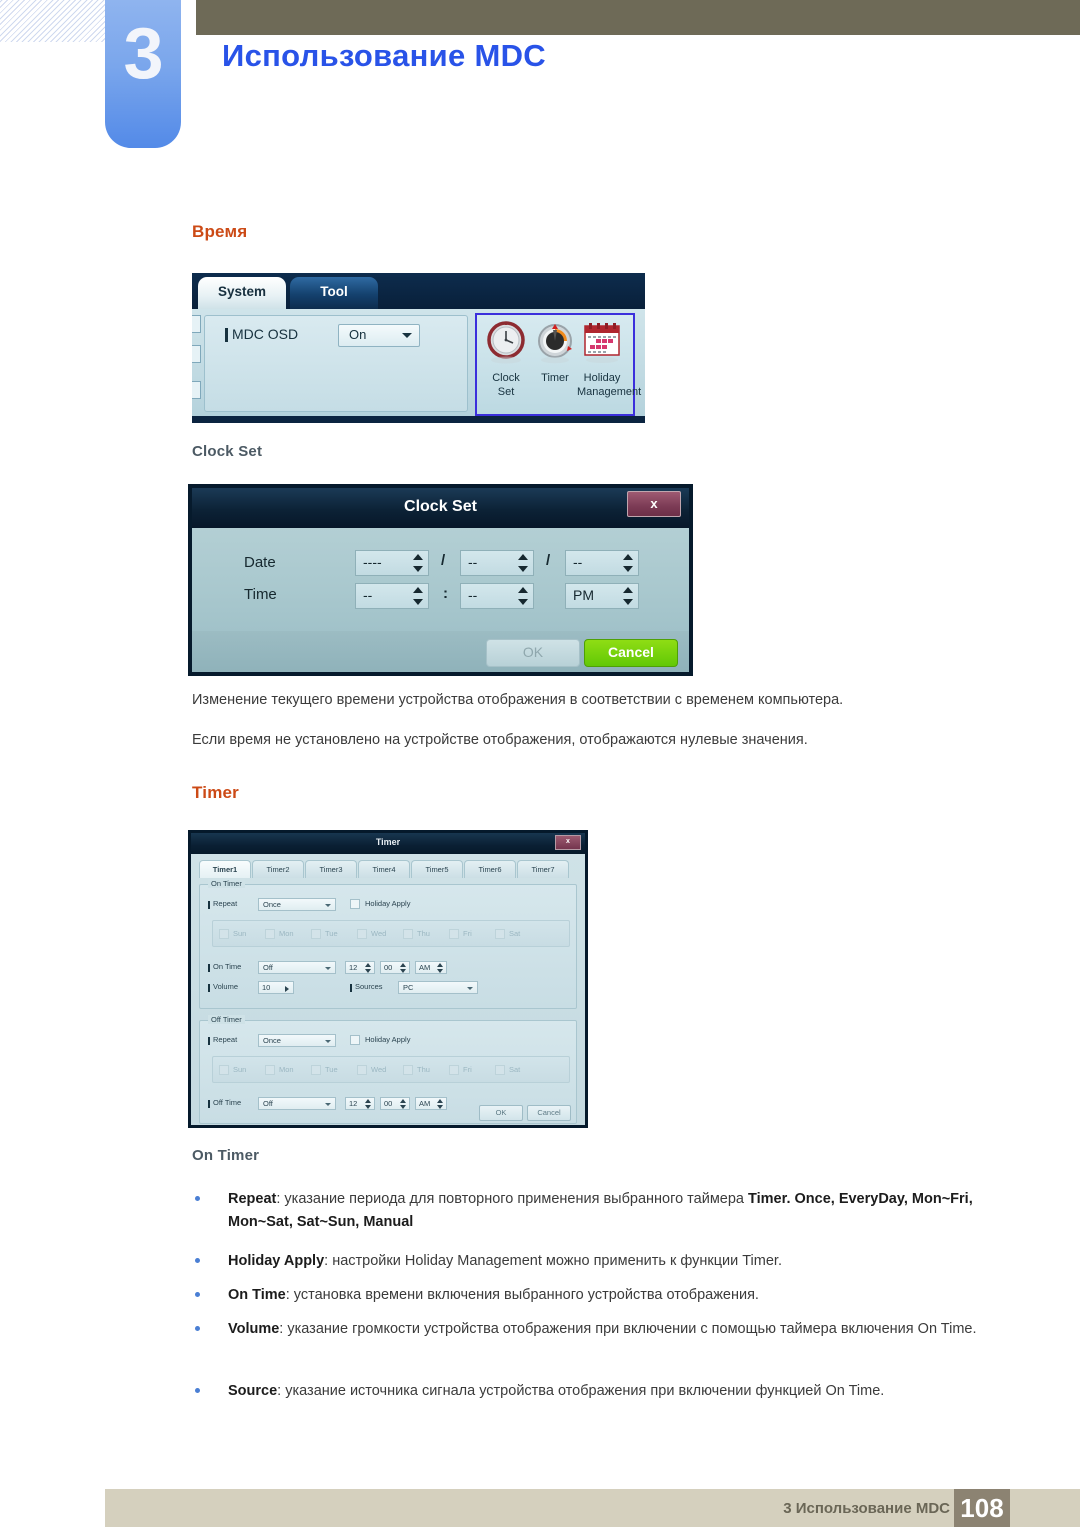  Describe the element at coordinates (331, 869) in the screenshot. I see `tab-timer3: Timer3` at that location.